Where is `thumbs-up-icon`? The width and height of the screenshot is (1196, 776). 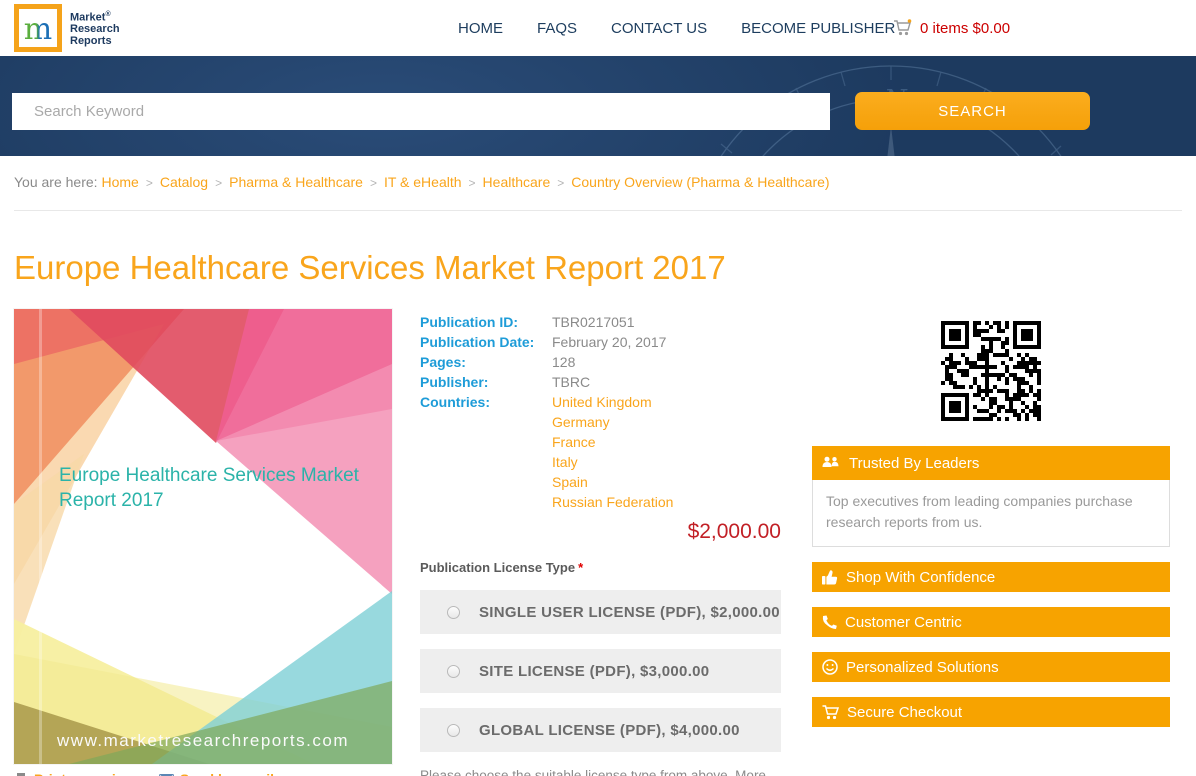
thumbs-up-icon is located at coordinates (830, 576).